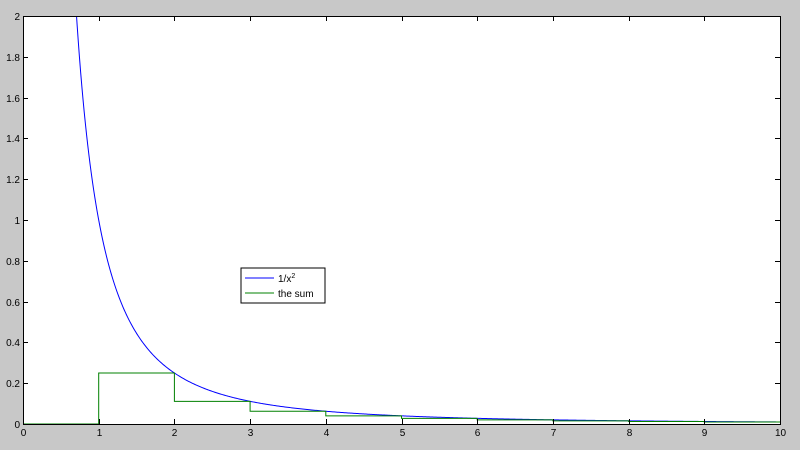  What do you see at coordinates (100, 433) in the screenshot?
I see `x-tick-label: 1` at bounding box center [100, 433].